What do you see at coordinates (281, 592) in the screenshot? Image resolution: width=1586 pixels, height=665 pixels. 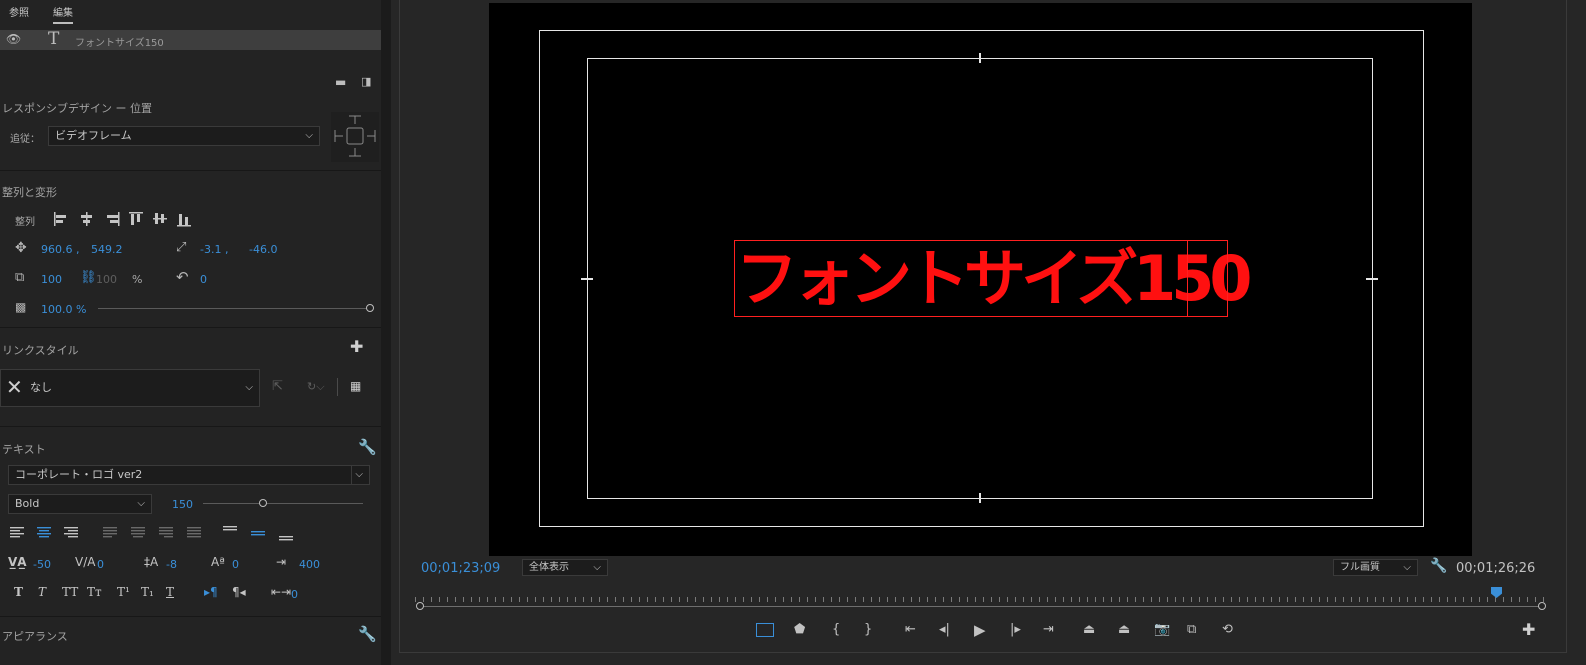 I see `tab-width-icon: ⇤⇥` at bounding box center [281, 592].